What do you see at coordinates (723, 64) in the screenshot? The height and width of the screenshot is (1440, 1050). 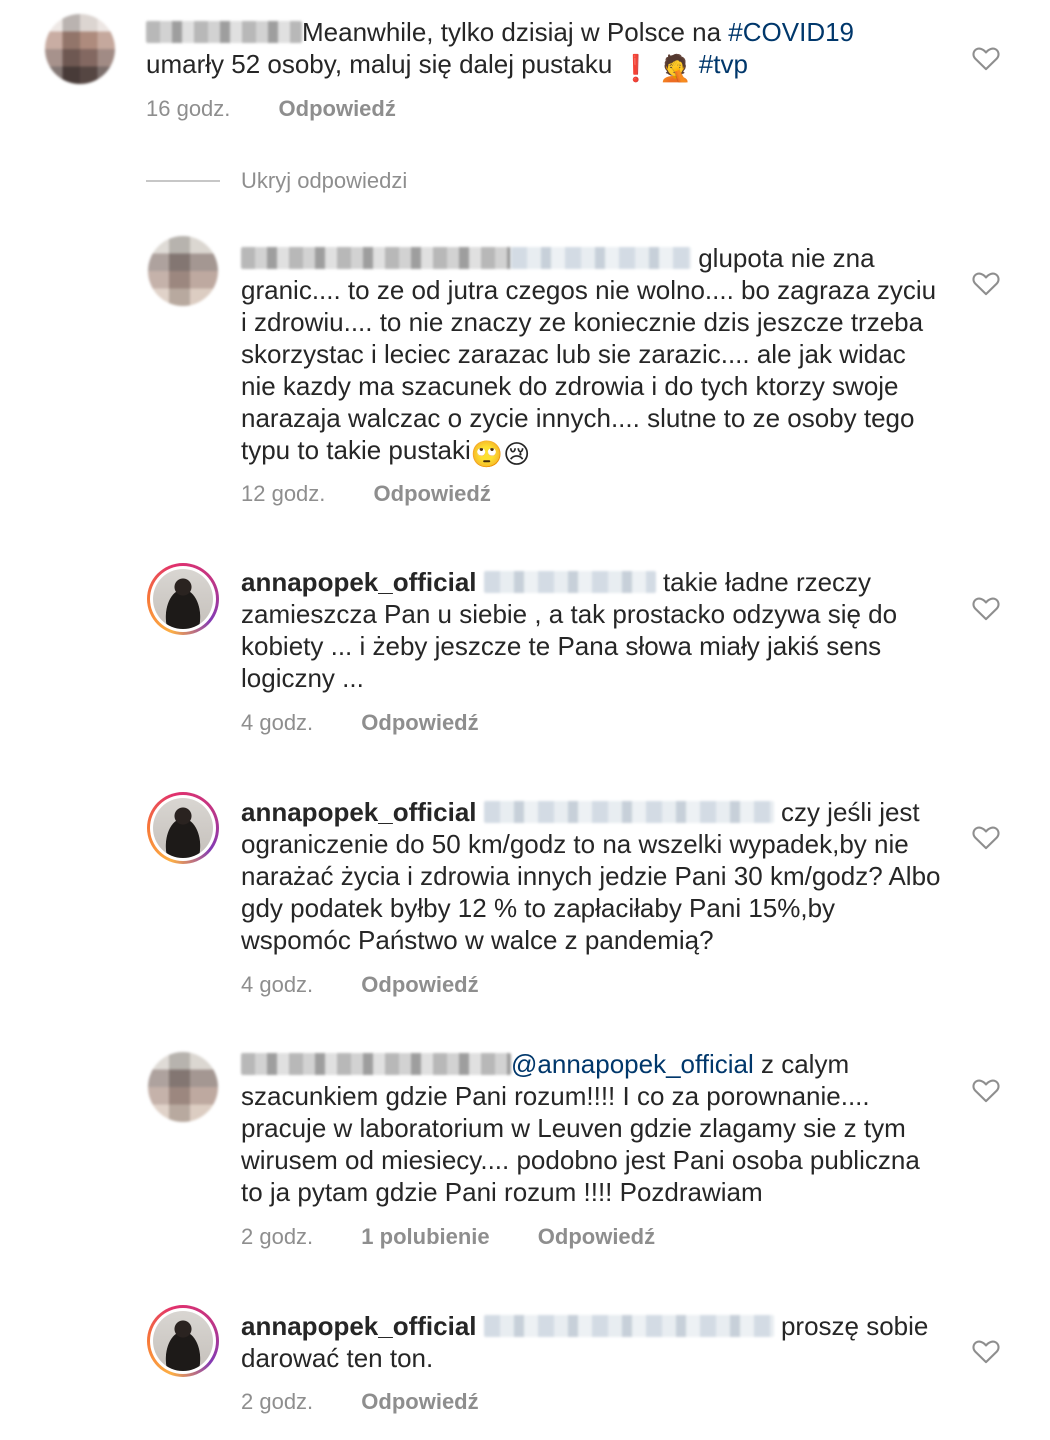 I see `hashtag-link: #tvp` at bounding box center [723, 64].